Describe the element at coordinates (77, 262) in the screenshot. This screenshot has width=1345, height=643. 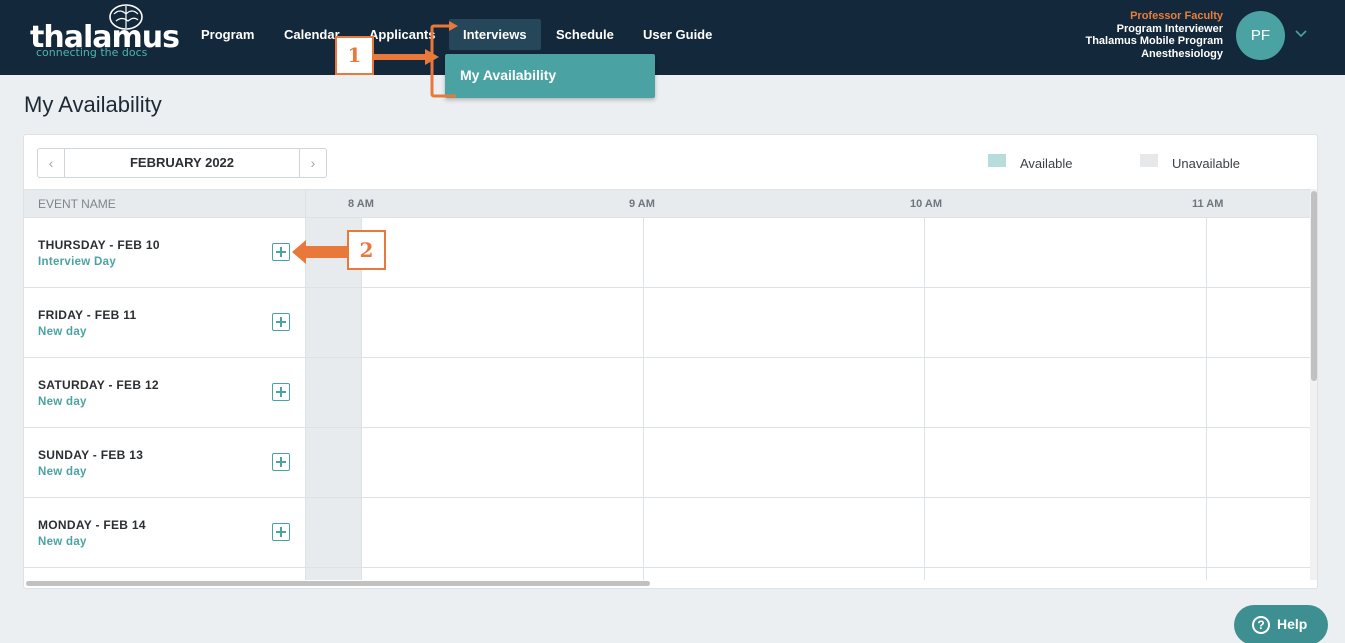
I see `row-event-label: Interview Day` at that location.